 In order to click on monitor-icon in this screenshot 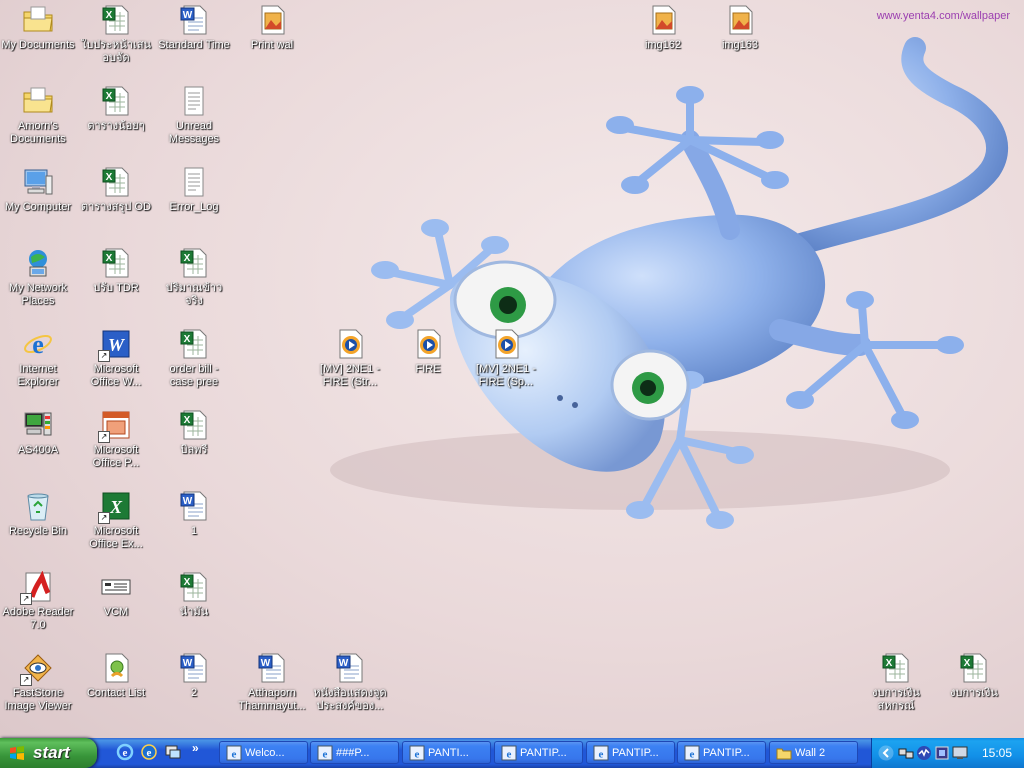, I will do `click(960, 753)`.